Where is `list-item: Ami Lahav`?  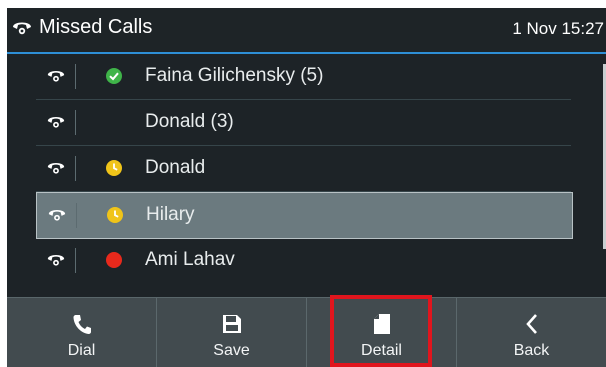 list-item: Ami Lahav is located at coordinates (303, 260).